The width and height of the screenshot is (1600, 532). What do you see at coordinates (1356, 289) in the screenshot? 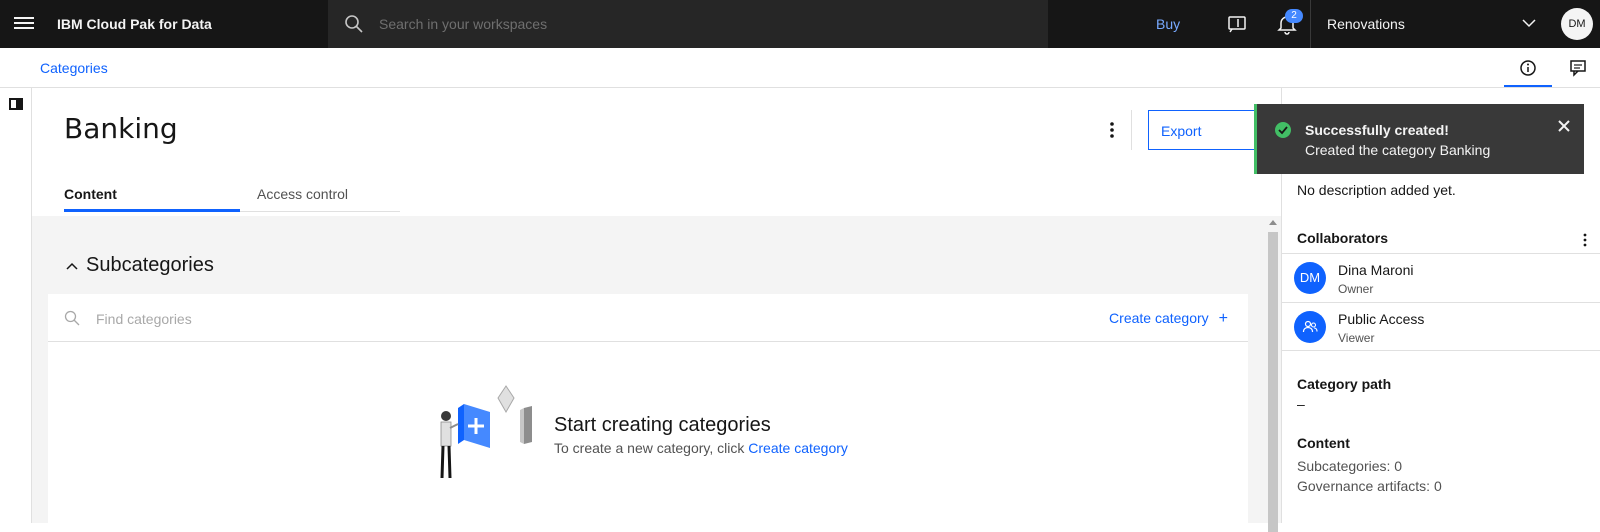
I see `collaborator-role: Owner` at bounding box center [1356, 289].